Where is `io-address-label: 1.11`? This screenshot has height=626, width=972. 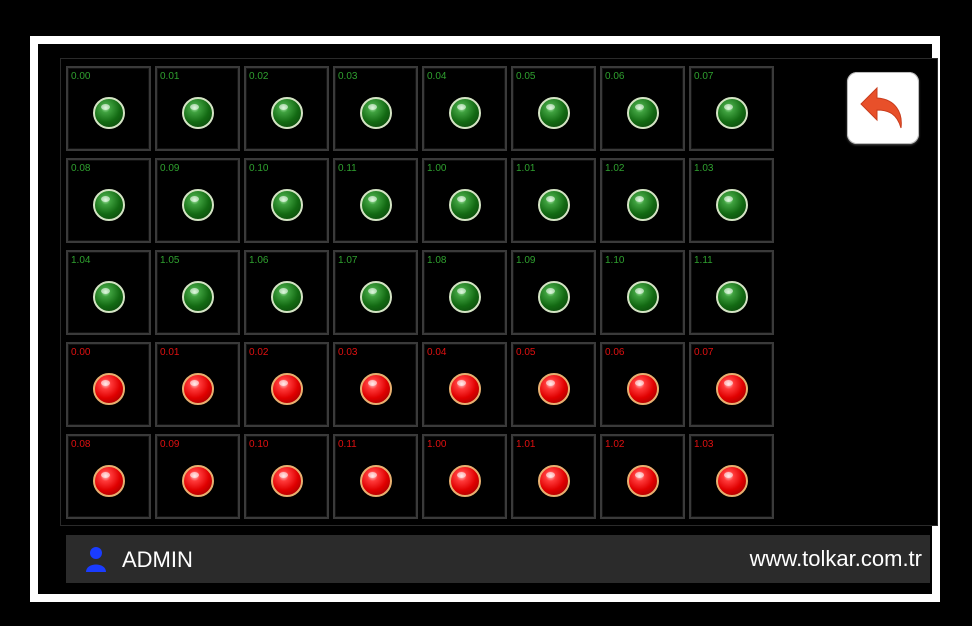 io-address-label: 1.11 is located at coordinates (703, 260).